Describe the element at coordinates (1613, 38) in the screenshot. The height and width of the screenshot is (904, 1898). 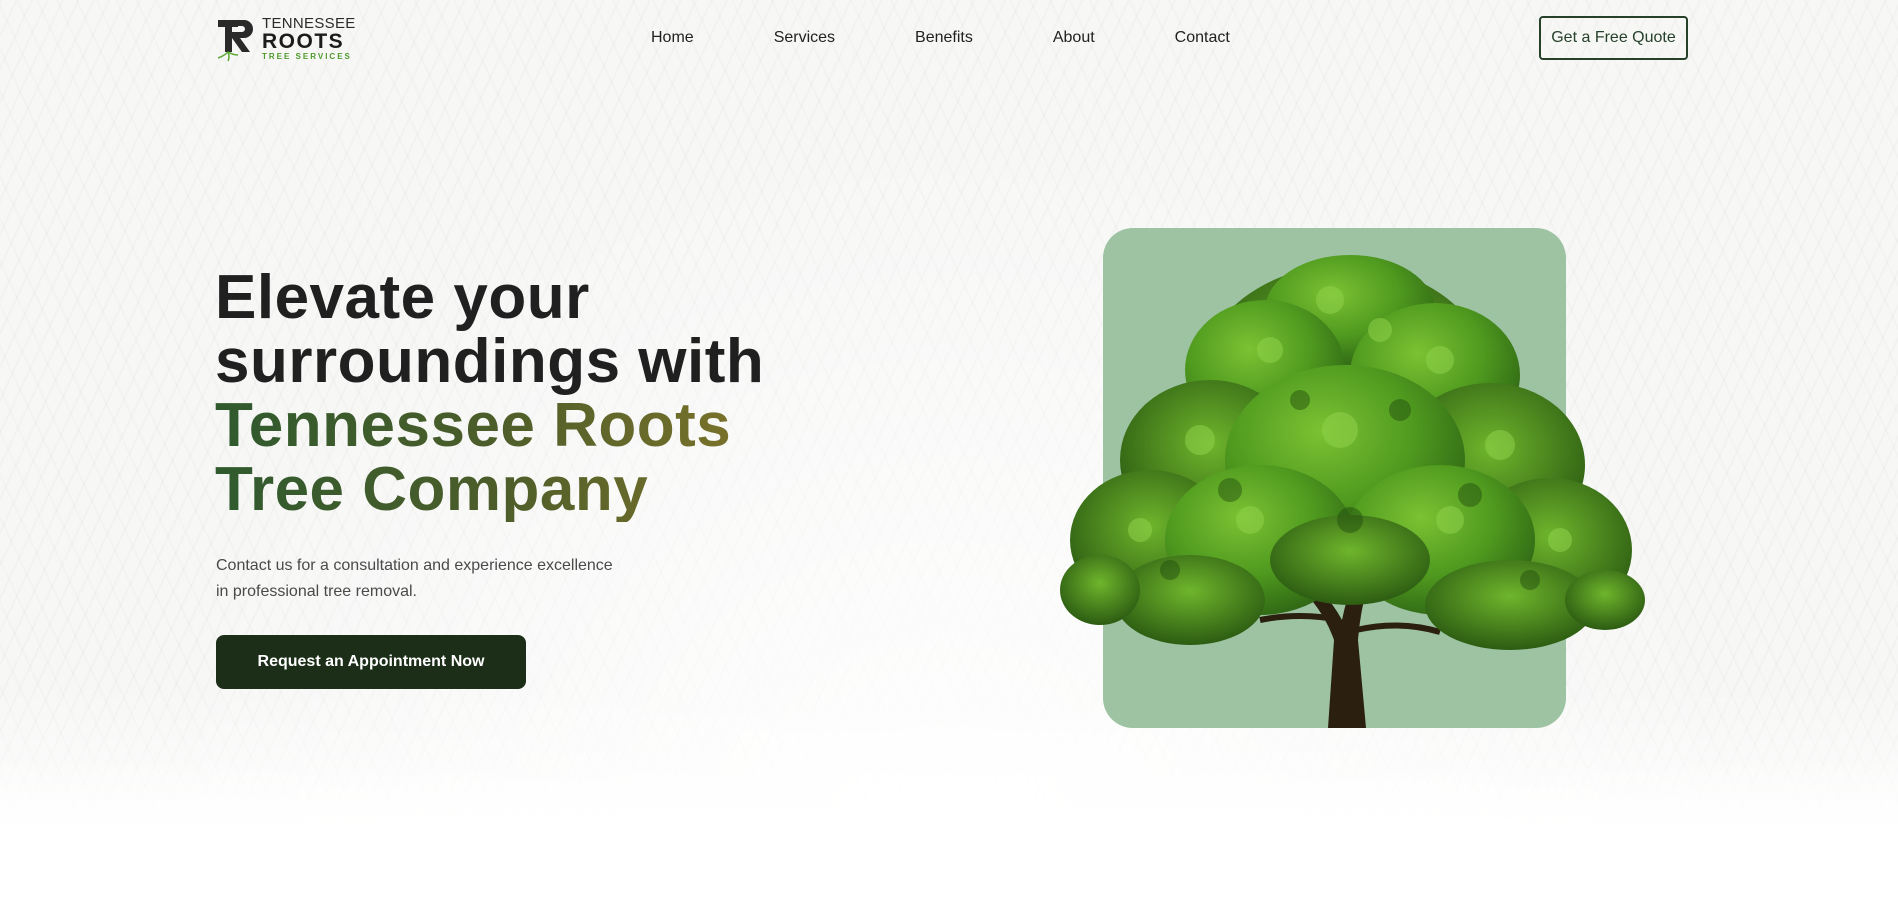
I see `get-free-quote-button: Get a Free Quote` at that location.